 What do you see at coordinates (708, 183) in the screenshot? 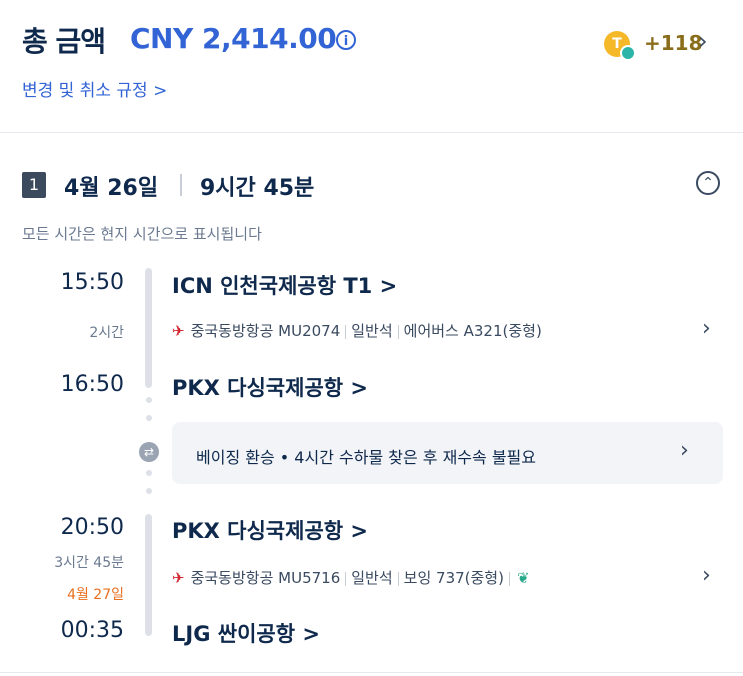
I see `collapse-icon: ⌃` at bounding box center [708, 183].